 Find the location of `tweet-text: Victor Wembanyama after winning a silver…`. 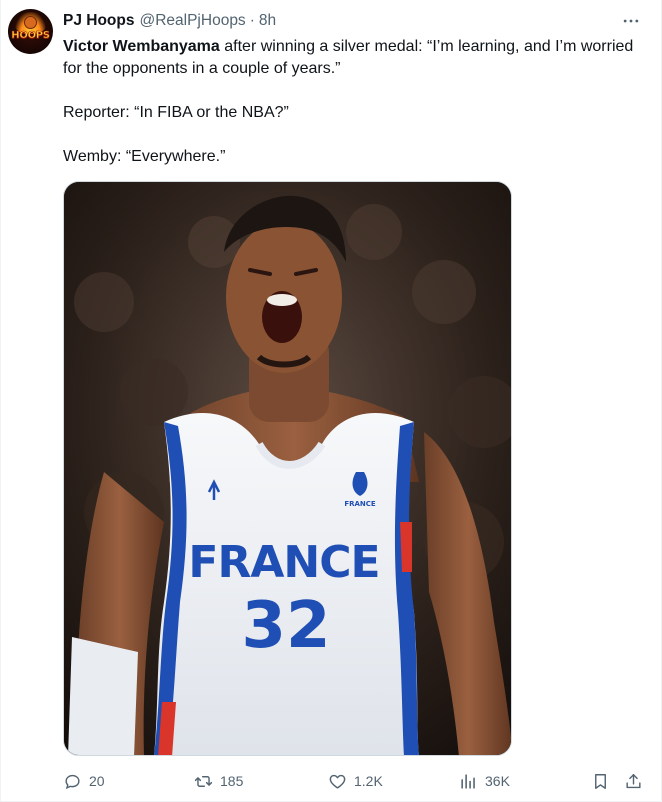

tweet-text: Victor Wembanyama after winning a silver… is located at coordinates (353, 102).